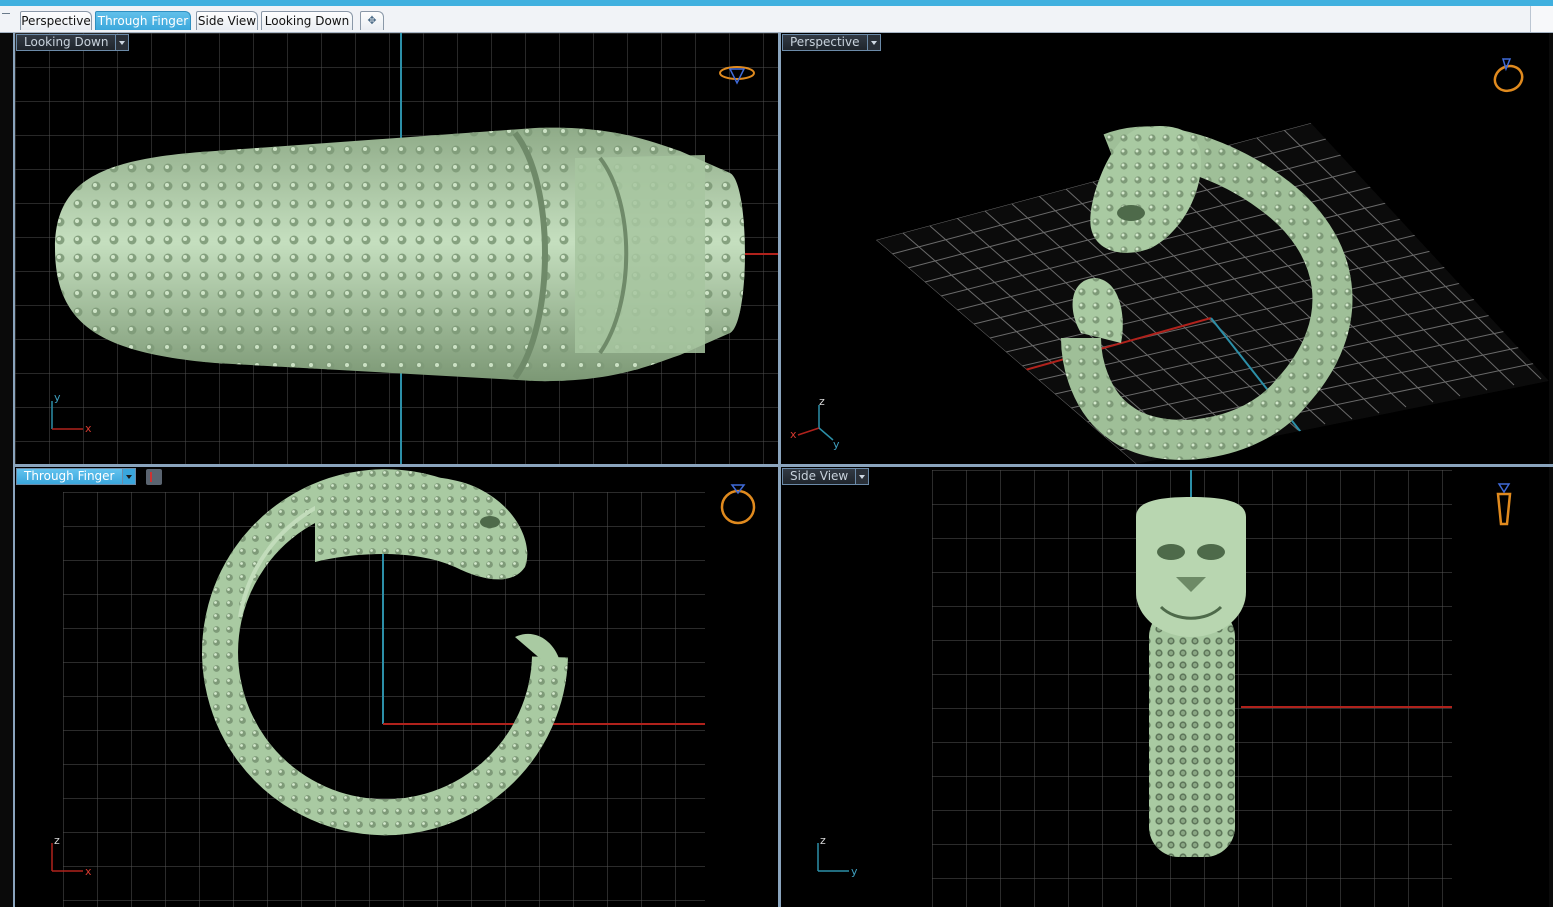 This screenshot has width=1553, height=907. I want to click on tabstrip-edge, so click(1541, 19).